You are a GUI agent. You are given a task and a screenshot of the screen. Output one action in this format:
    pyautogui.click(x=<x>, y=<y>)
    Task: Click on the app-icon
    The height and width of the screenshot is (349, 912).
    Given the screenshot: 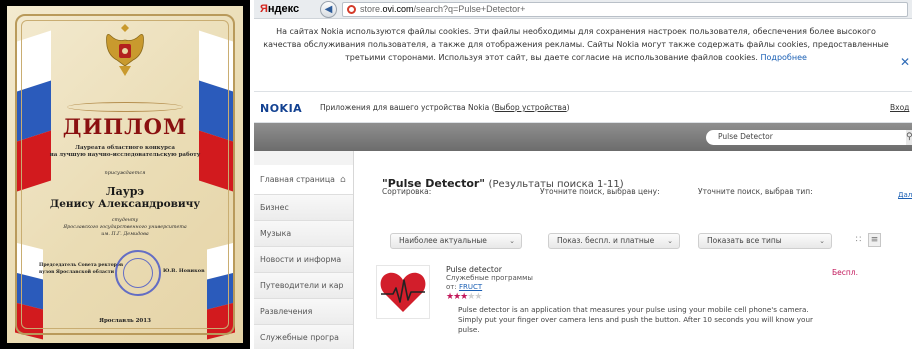 What is the action you would take?
    pyautogui.click(x=403, y=292)
    